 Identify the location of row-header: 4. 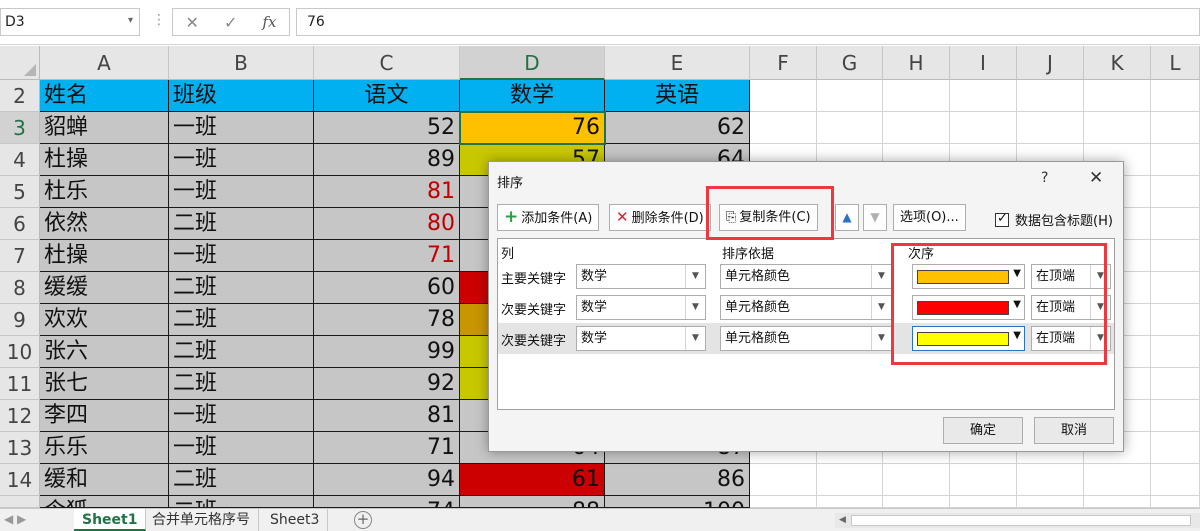
(20, 160).